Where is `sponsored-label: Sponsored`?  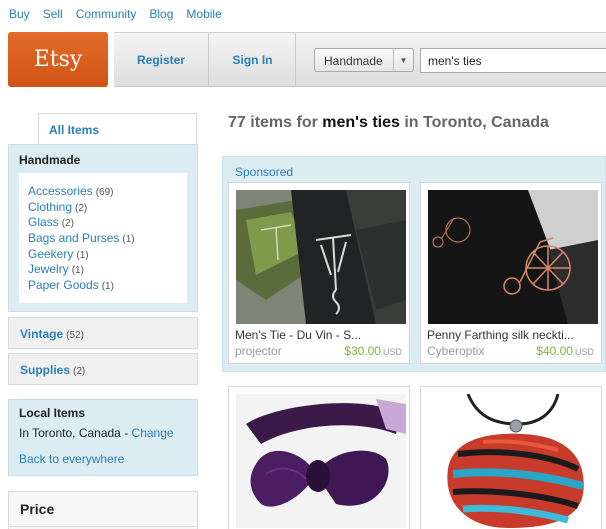 sponsored-label: Sponsored is located at coordinates (264, 172).